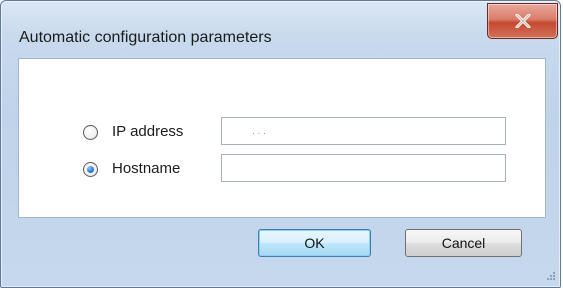  What do you see at coordinates (259, 131) in the screenshot?
I see `ip-address-value: . . .` at bounding box center [259, 131].